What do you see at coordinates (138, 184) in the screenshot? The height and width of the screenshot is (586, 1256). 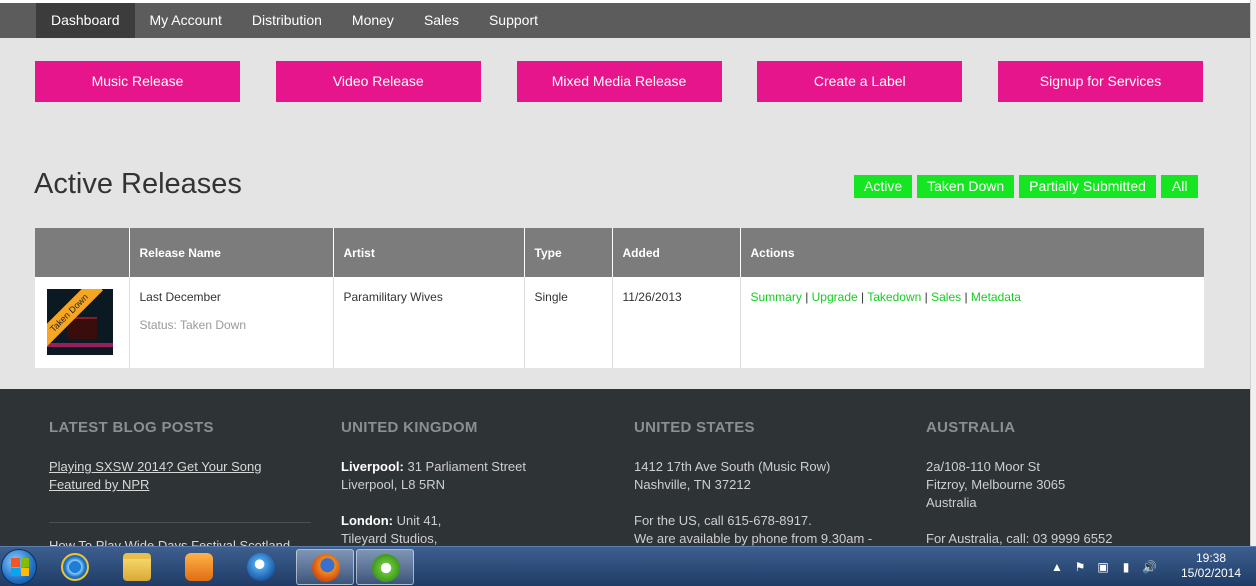 I see `page-title: Active Releases` at bounding box center [138, 184].